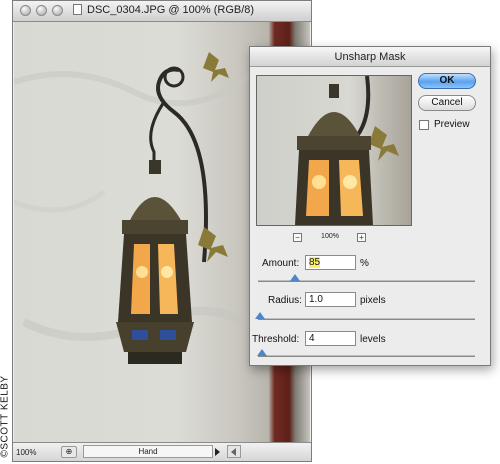  What do you see at coordinates (347, 150) in the screenshot?
I see `lantern-preview-photo` at bounding box center [347, 150].